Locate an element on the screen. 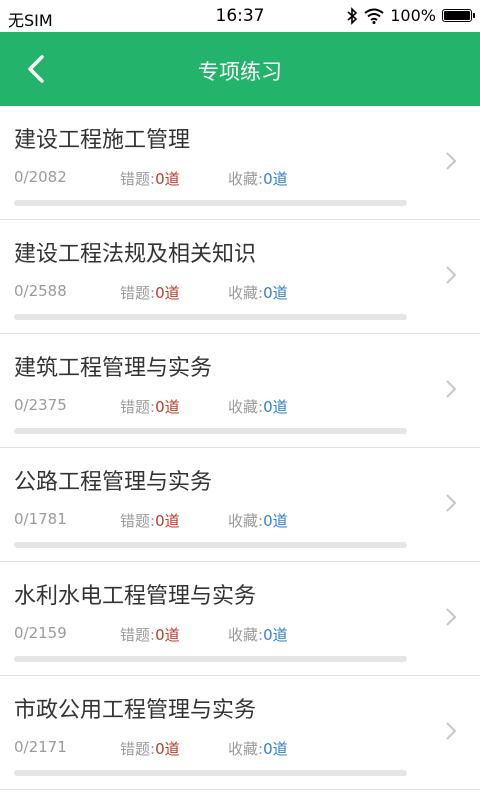 This screenshot has height=800, width=480. list-item: 建筑工程管理与实务 0/2375 错题:0道 收藏:0道 is located at coordinates (240, 391).